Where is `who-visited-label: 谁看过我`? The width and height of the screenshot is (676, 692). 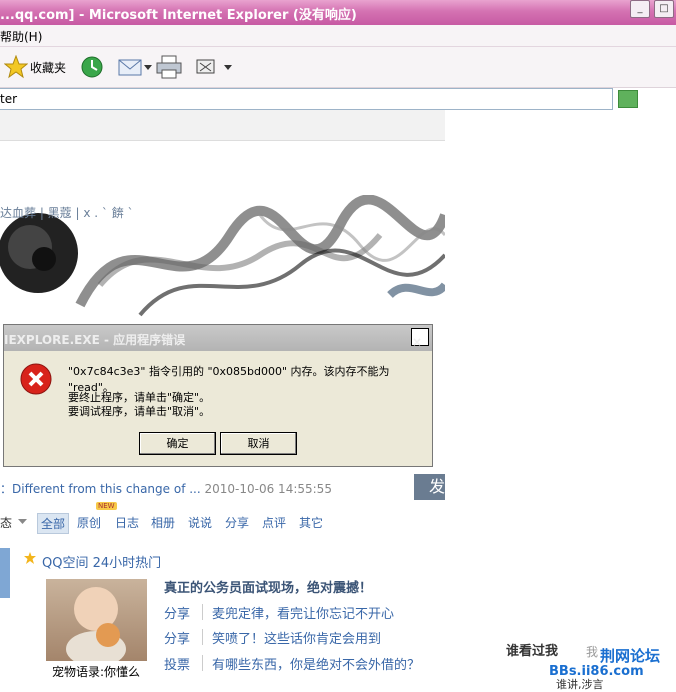 who-visited-label: 谁看过我 is located at coordinates (532, 651).